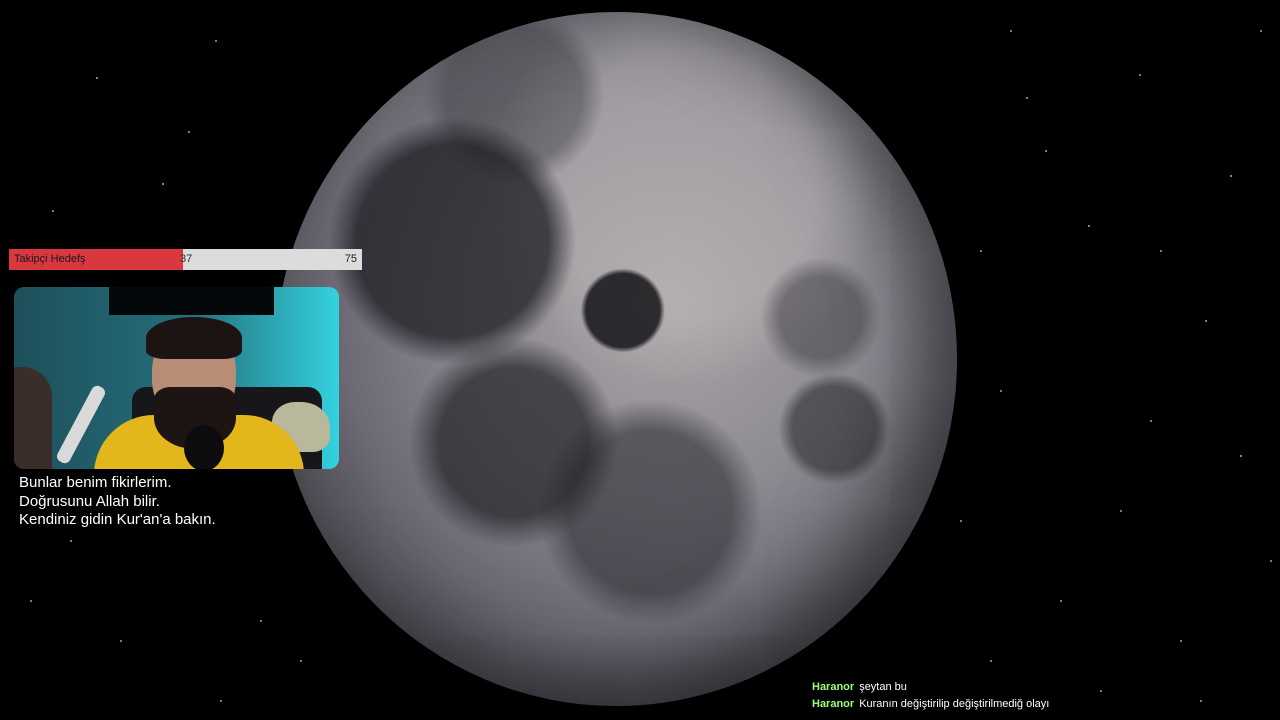  I want to click on webcam-background-shelf, so click(191, 301).